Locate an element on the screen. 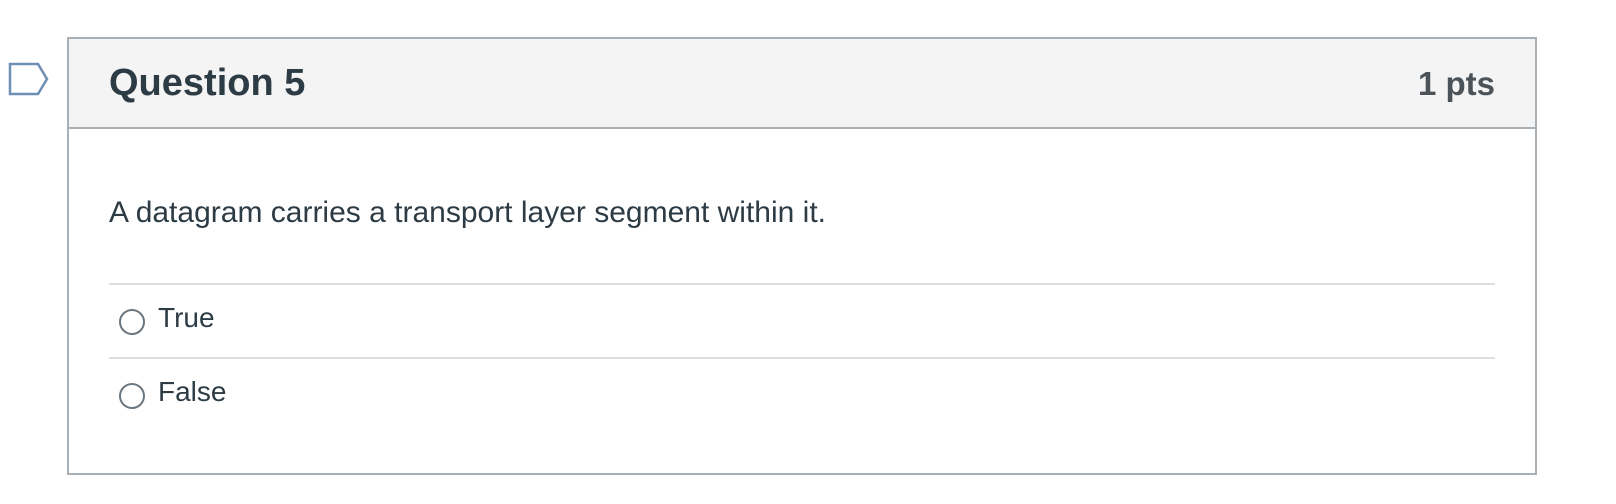 The width and height of the screenshot is (1616, 504). answer-option-false: False is located at coordinates (802, 394).